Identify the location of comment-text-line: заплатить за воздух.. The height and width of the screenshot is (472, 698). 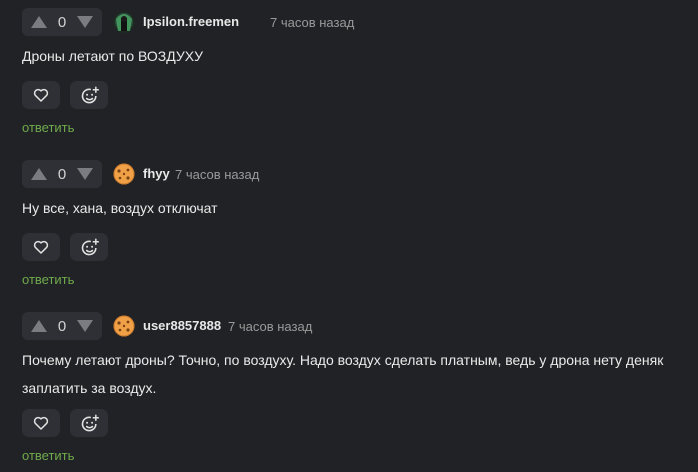
(89, 388).